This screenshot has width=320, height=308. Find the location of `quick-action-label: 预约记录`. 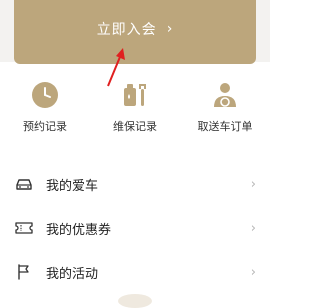

quick-action-label: 预约记录 is located at coordinates (45, 126).